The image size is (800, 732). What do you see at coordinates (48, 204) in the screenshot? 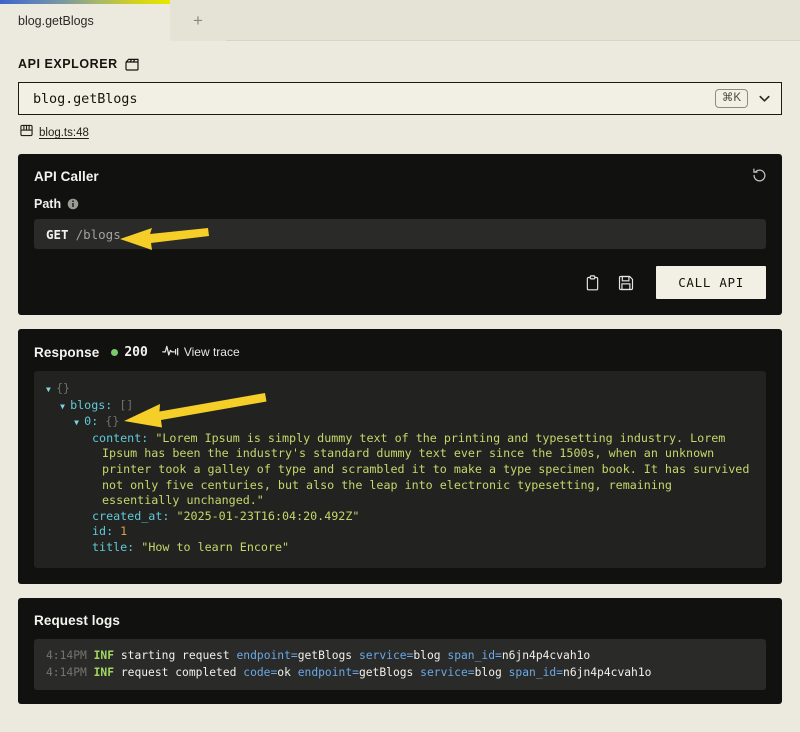
I see `path-label: Path` at bounding box center [48, 204].